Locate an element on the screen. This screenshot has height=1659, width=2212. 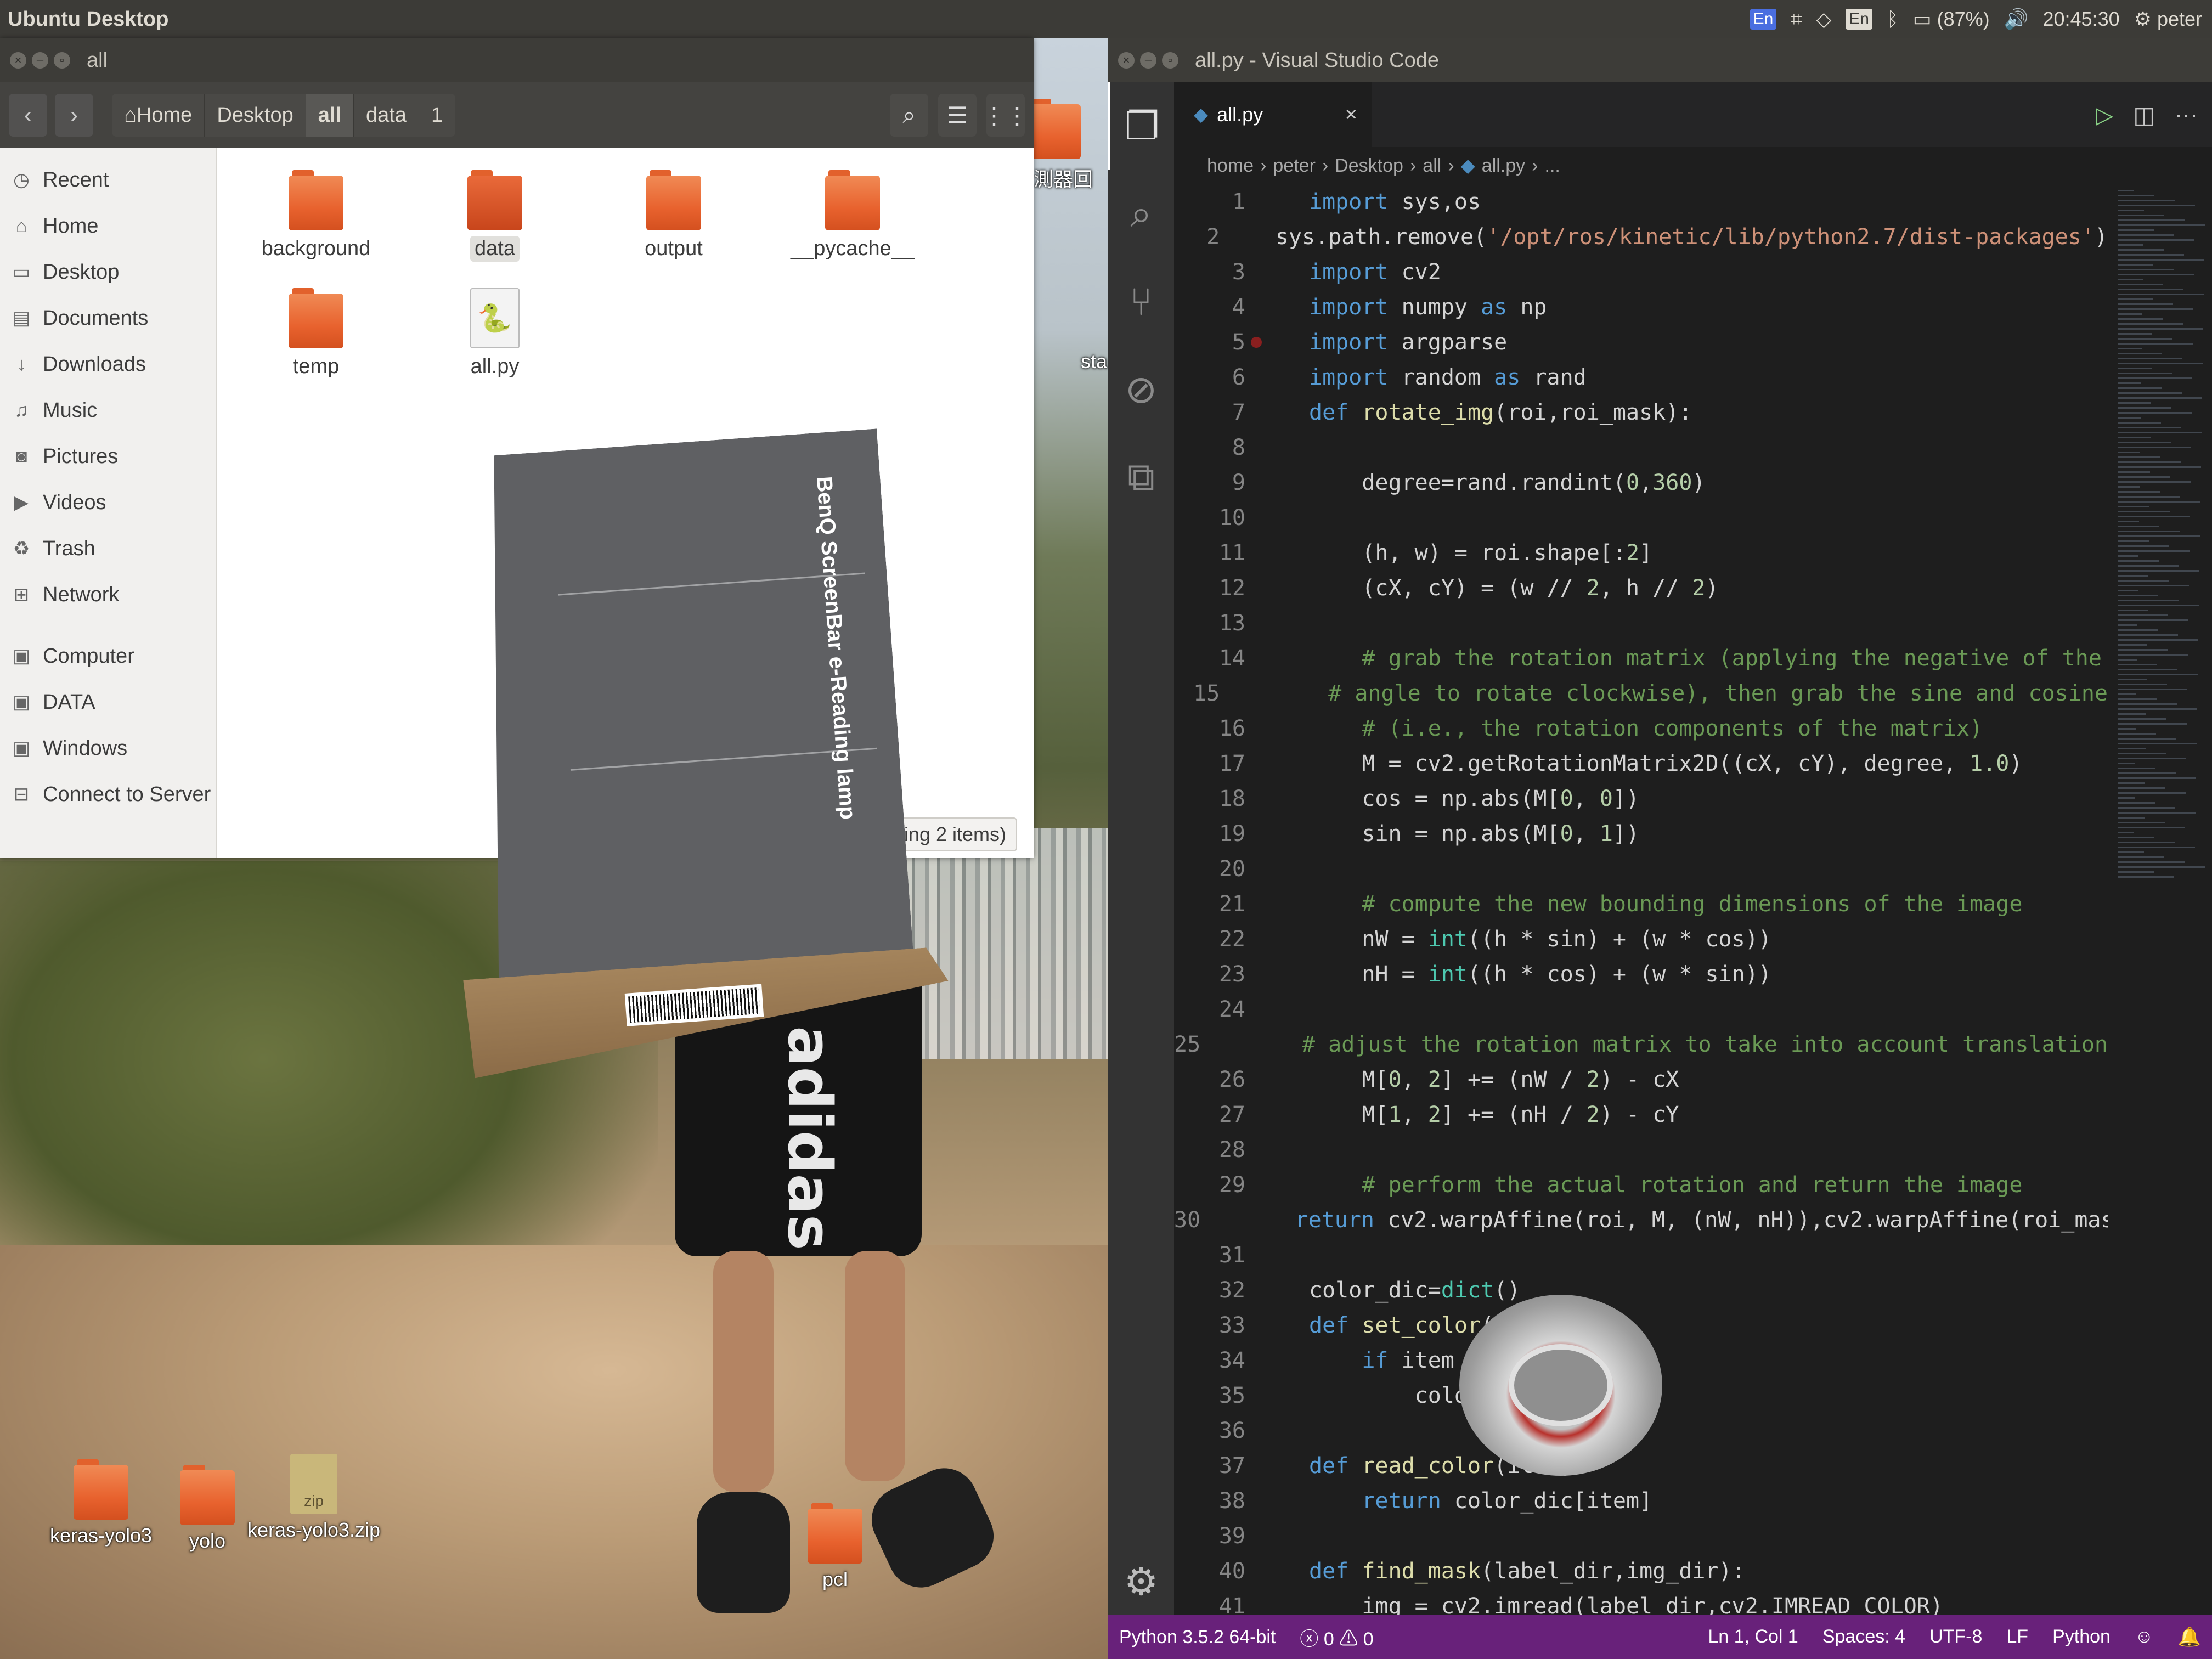
minimap is located at coordinates (2160, 900).